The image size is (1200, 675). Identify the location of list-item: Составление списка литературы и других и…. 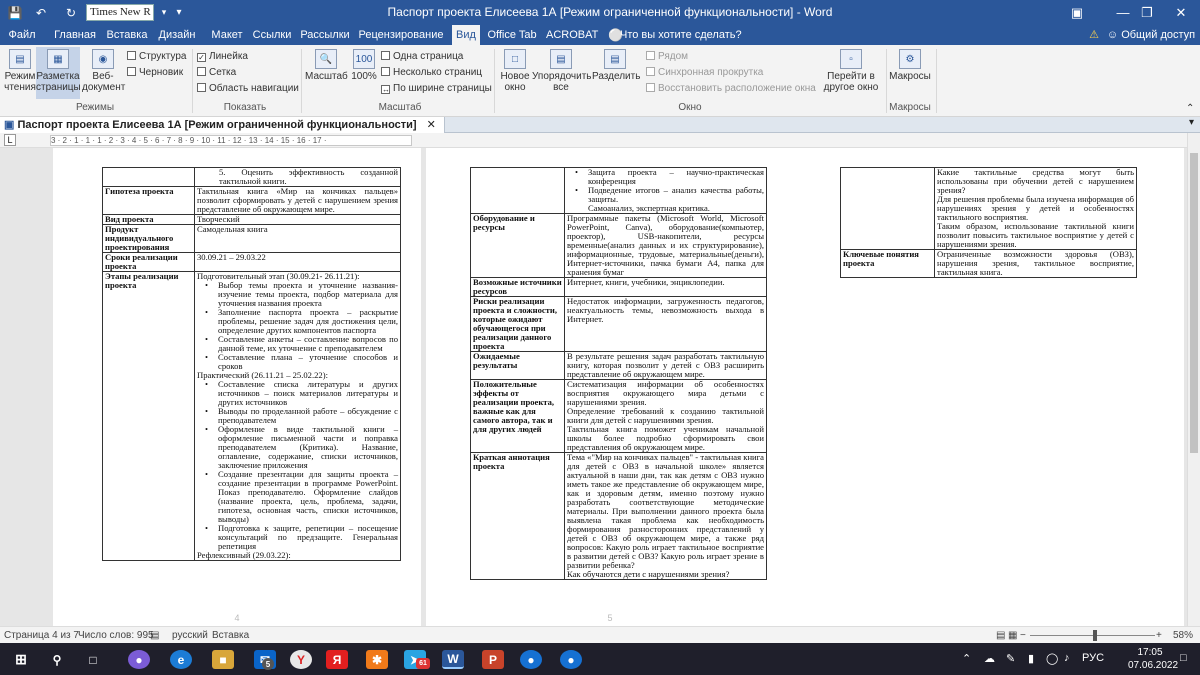
(297, 393).